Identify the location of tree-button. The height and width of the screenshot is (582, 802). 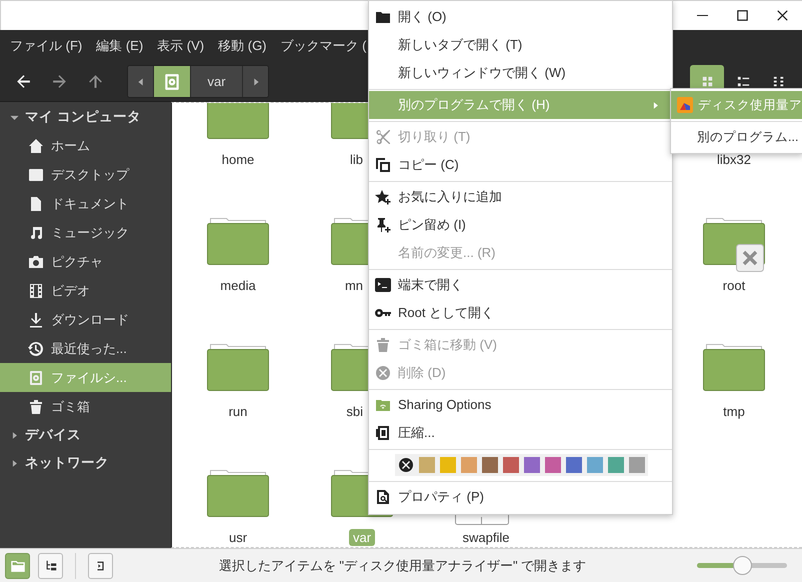
(50, 565).